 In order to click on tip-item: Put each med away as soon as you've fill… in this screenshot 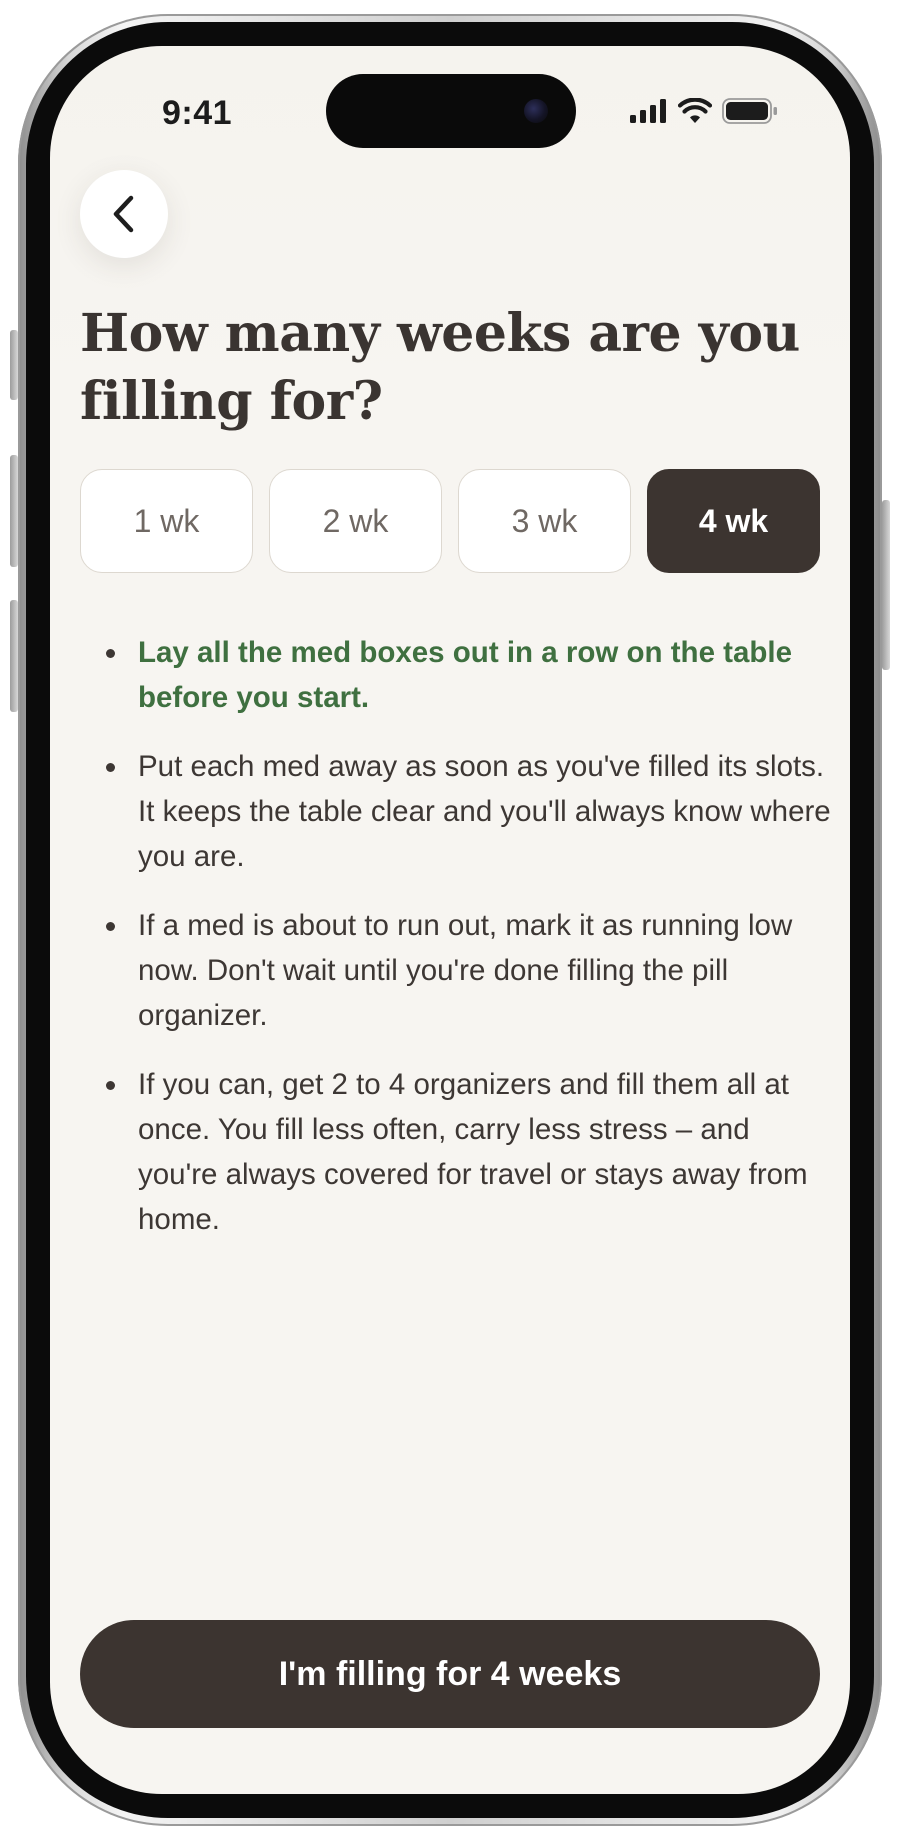, I will do `click(469, 811)`.